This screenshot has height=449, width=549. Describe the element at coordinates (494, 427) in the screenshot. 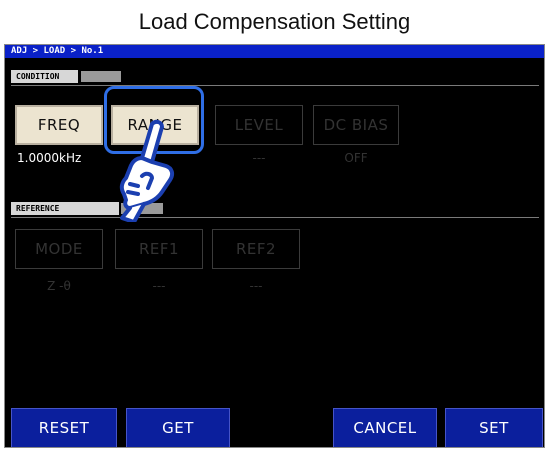

I see `set-button: SET` at that location.